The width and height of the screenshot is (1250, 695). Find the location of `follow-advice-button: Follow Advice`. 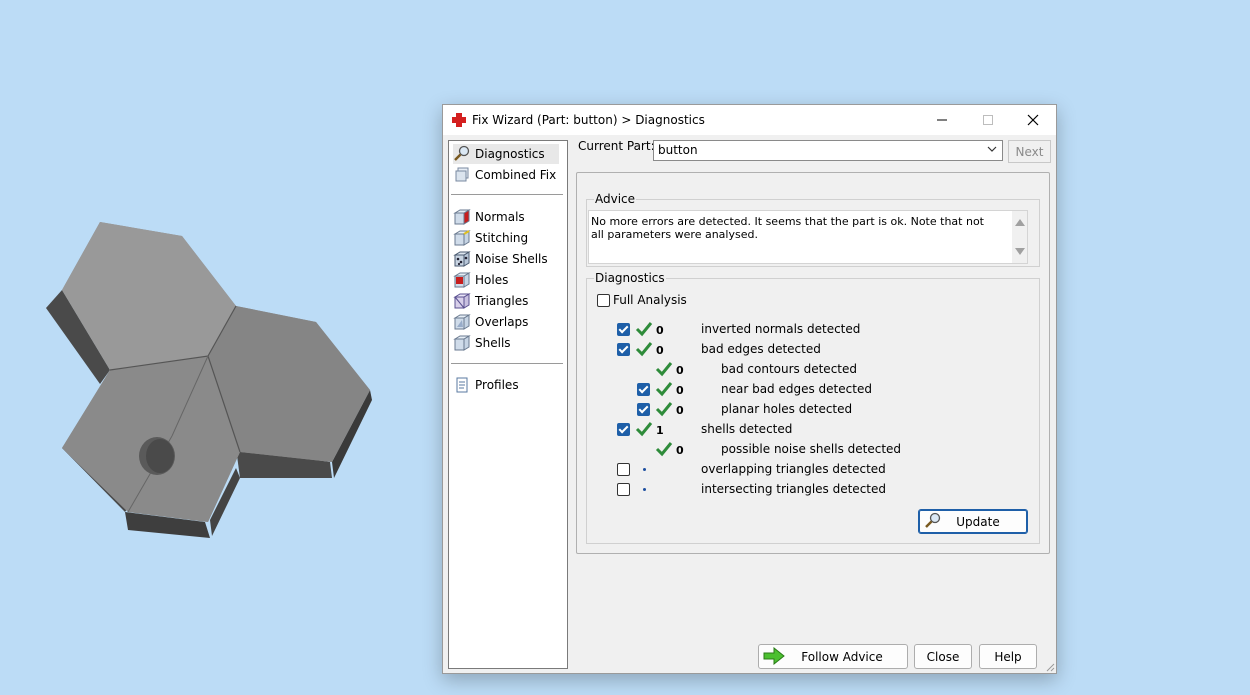

follow-advice-button: Follow Advice is located at coordinates (833, 656).